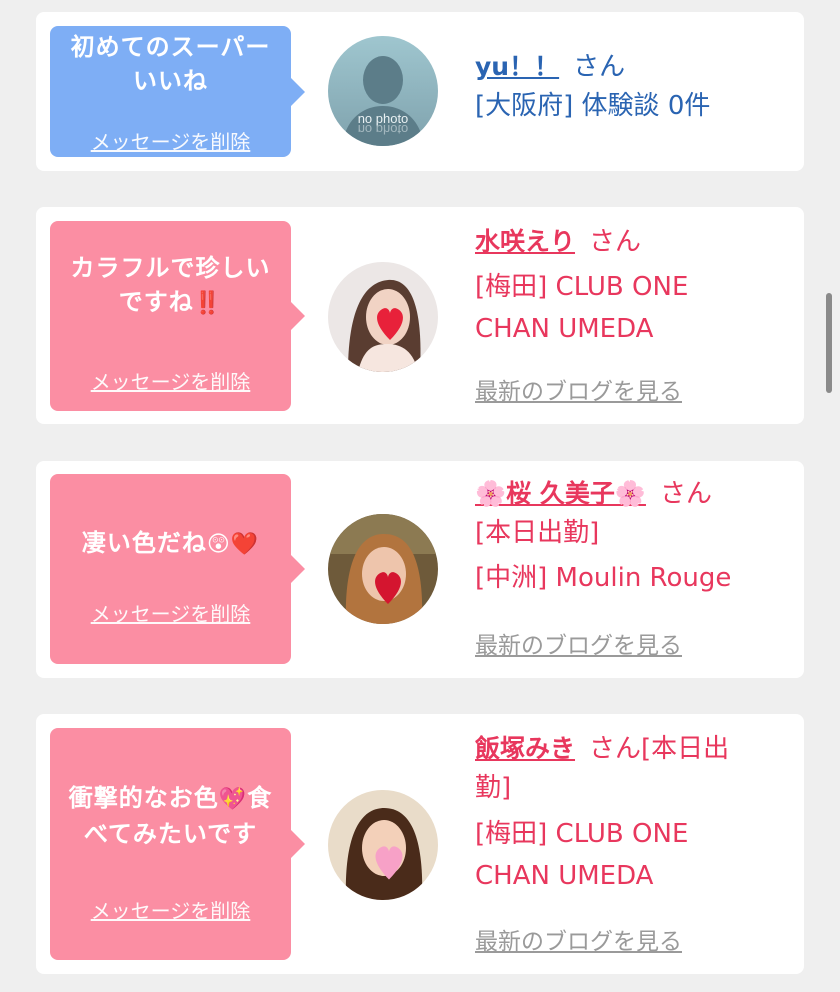  I want to click on message-bubble: カラフルで珍しい ですね‼️ メッセージを削除, so click(177, 316).